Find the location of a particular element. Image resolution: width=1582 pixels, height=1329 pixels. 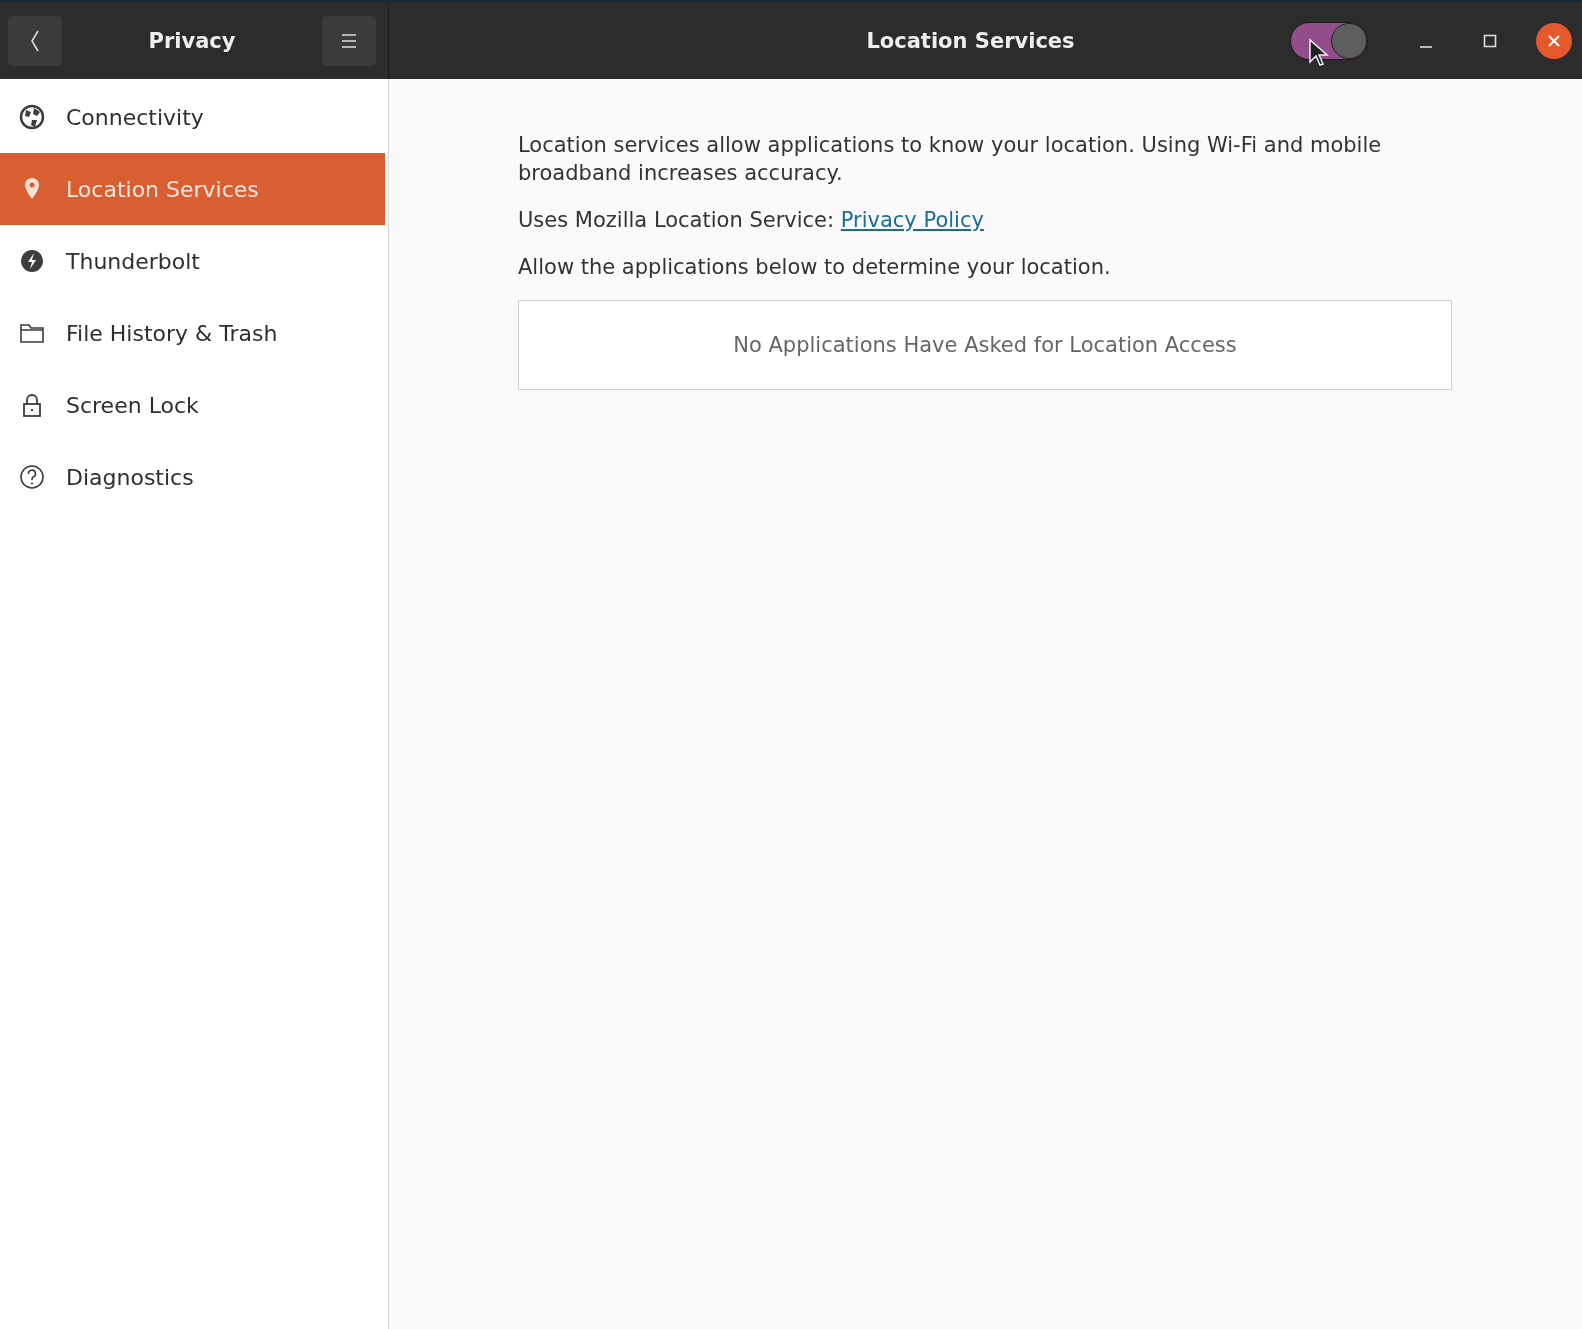

sidebar-item: Thunderbolt is located at coordinates (194, 261).